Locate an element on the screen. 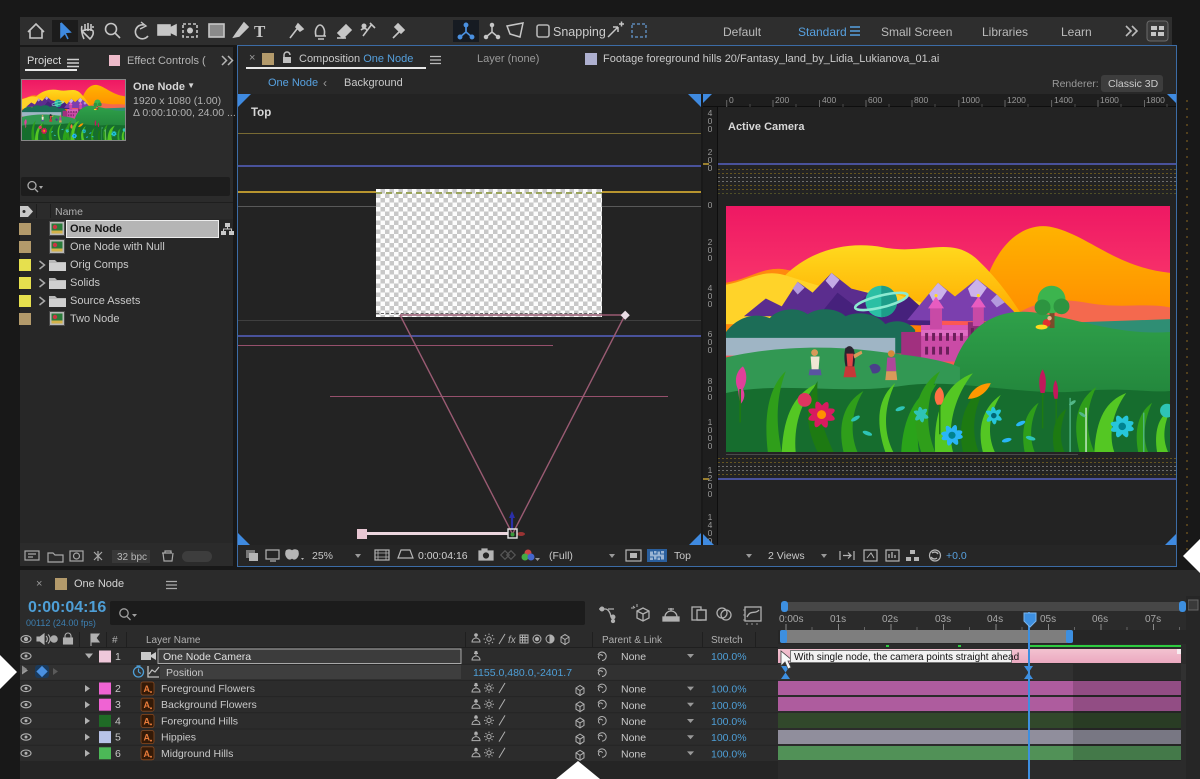 This screenshot has width=1200, height=779. svg-text: Small Screen is located at coordinates (916, 32).